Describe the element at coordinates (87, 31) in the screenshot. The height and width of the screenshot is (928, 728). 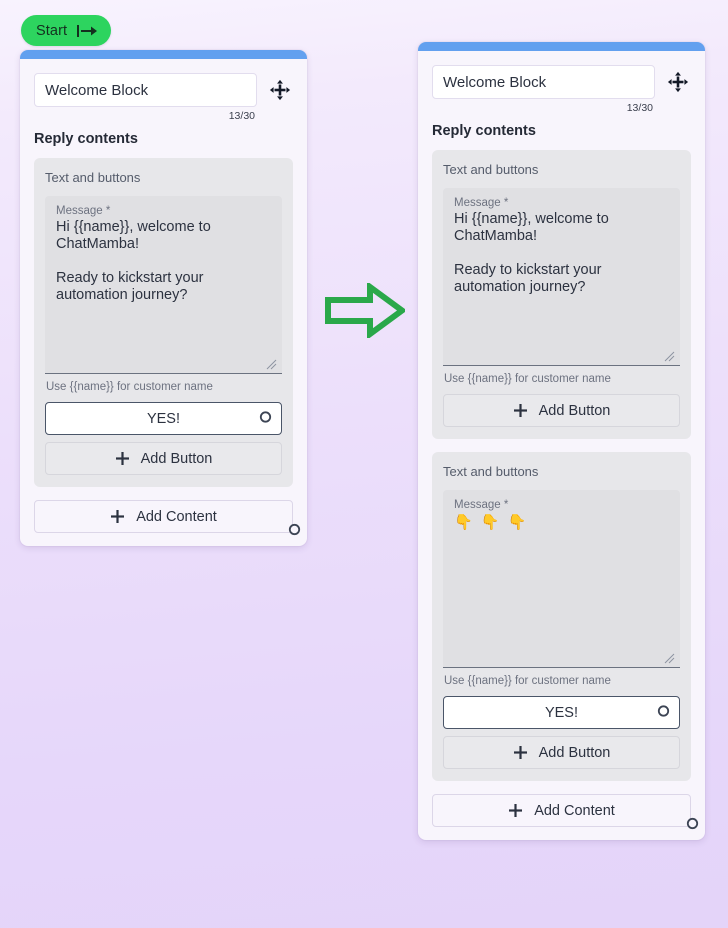
I see `flow-start-arrow-icon` at that location.